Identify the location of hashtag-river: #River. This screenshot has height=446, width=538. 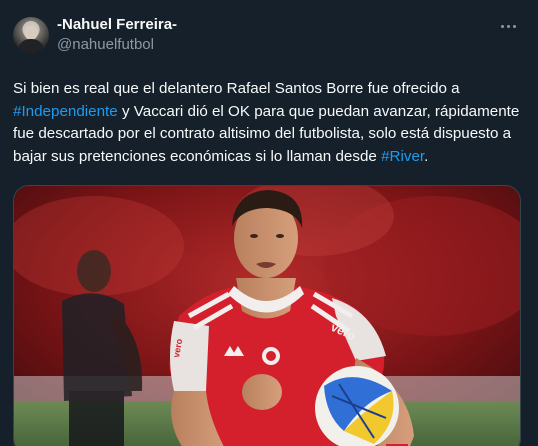
(402, 156).